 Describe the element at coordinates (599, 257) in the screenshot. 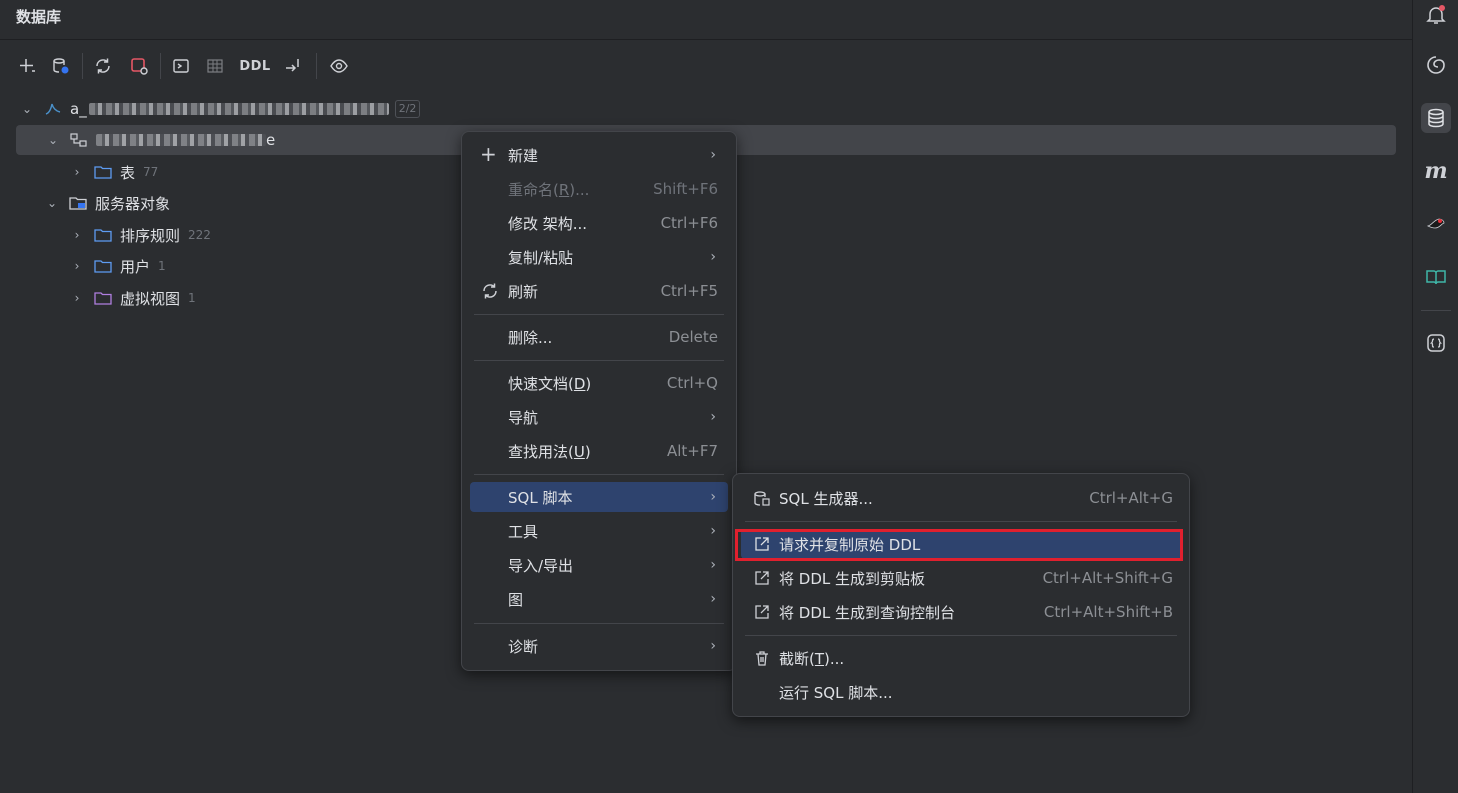

I see `menu-item-copy-paste: 复制/粘贴 ›` at that location.